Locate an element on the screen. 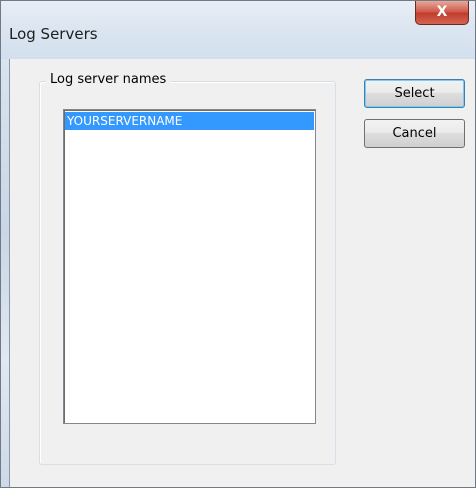 The image size is (476, 488). title-bar: Log Servers X is located at coordinates (238, 30).